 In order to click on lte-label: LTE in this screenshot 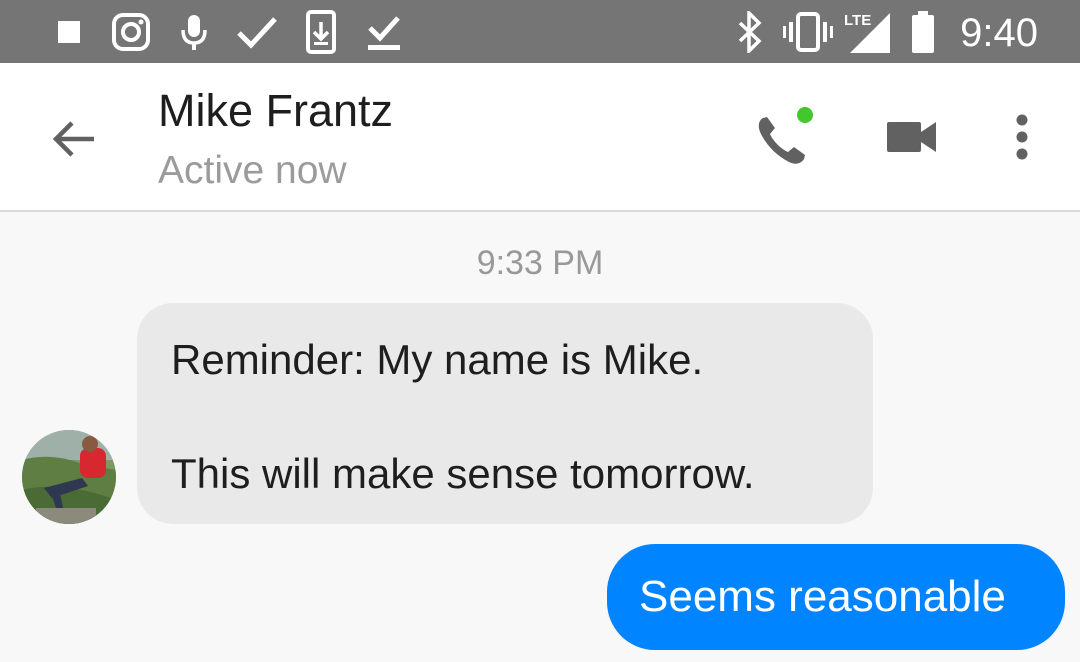, I will do `click(857, 20)`.